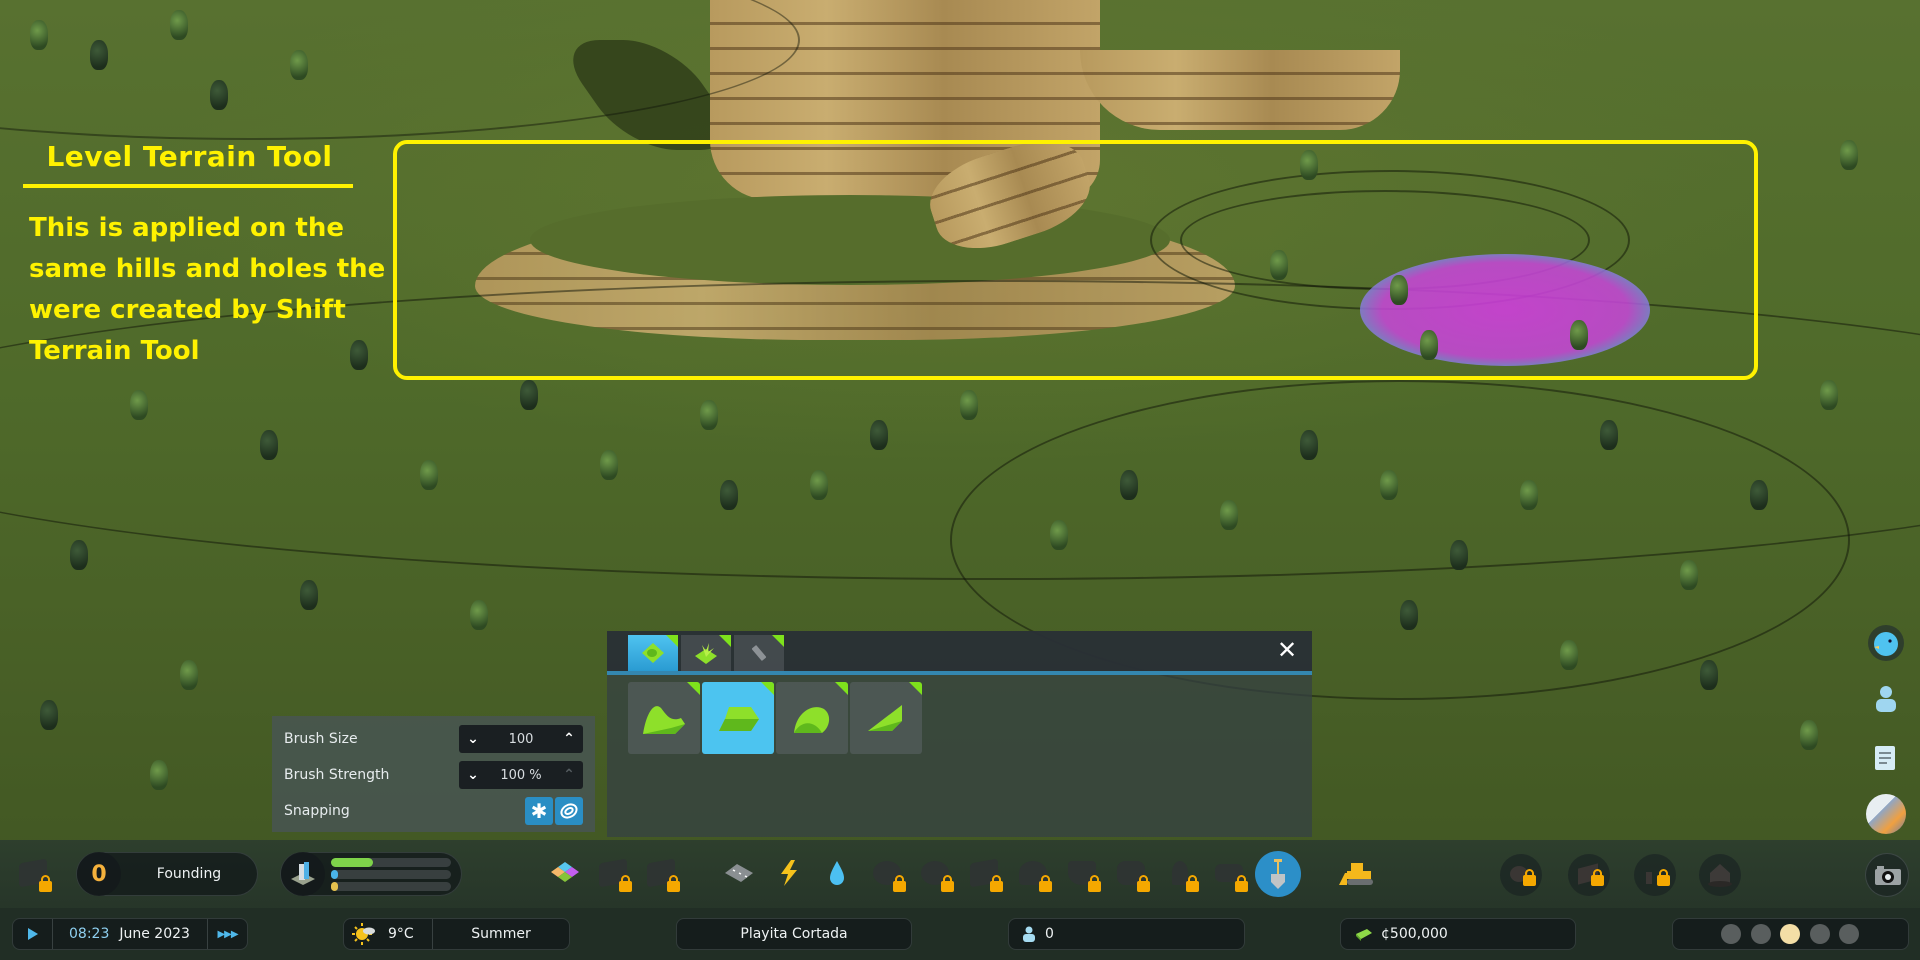 This screenshot has width=1920, height=960. Describe the element at coordinates (1230, 874) in the screenshot. I see `communications-button` at that location.